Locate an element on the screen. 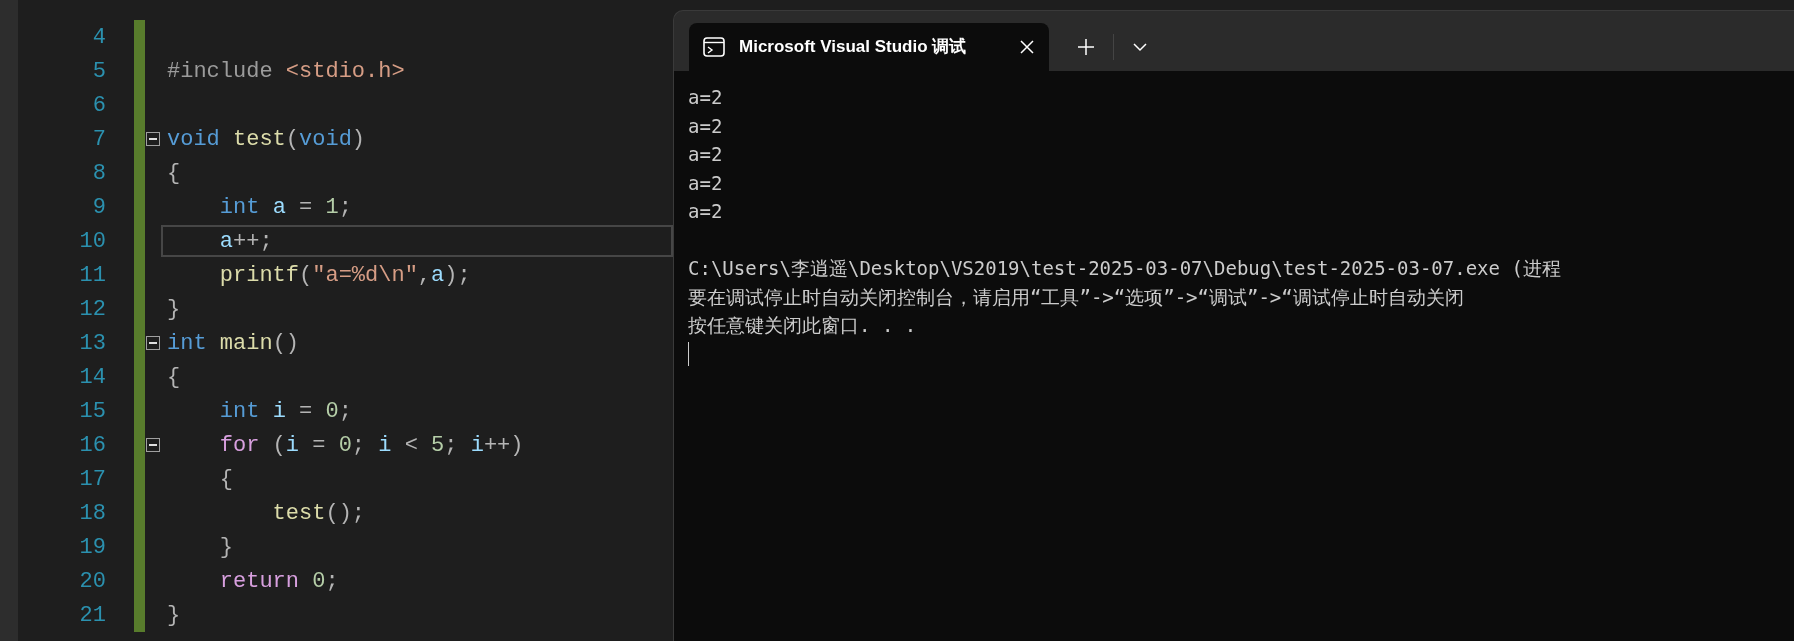 The image size is (1794, 641). console-message-line: 要在调试停止时自动关闭控制台，请启用“工具”->“选项”->“调试”->“调试停止时自动关闭 is located at coordinates (1076, 297).